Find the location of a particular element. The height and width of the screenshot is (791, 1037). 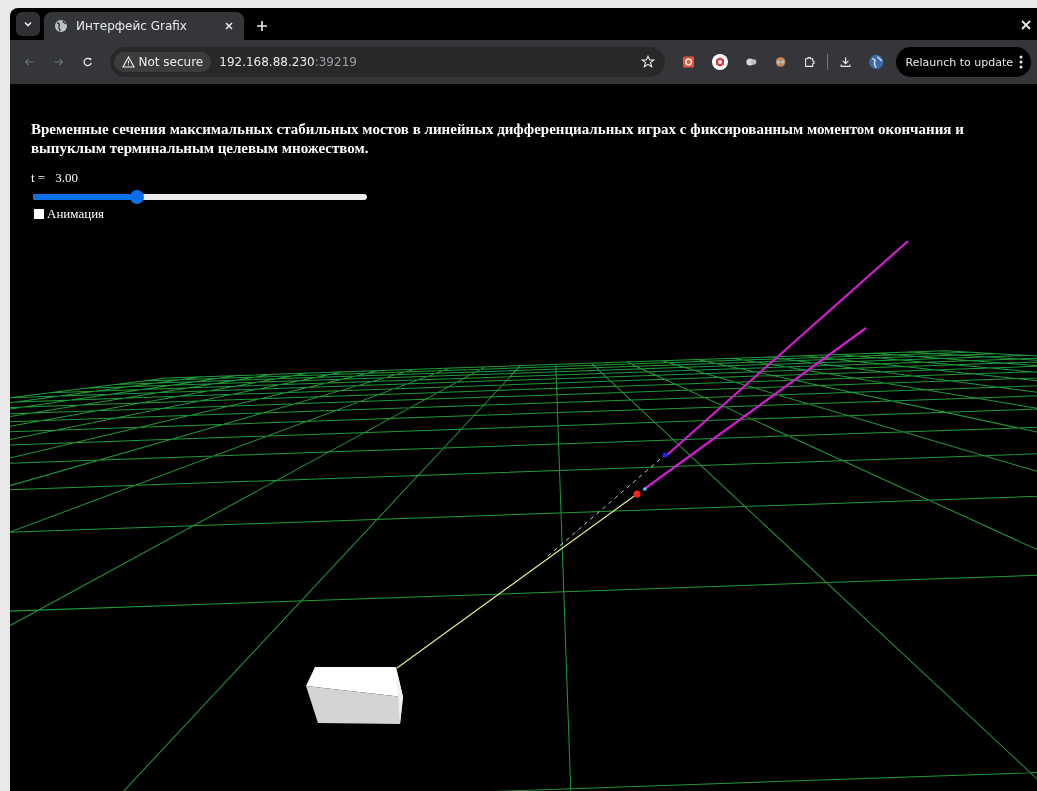

relaunch-button: Relaunch to update is located at coordinates (963, 62).